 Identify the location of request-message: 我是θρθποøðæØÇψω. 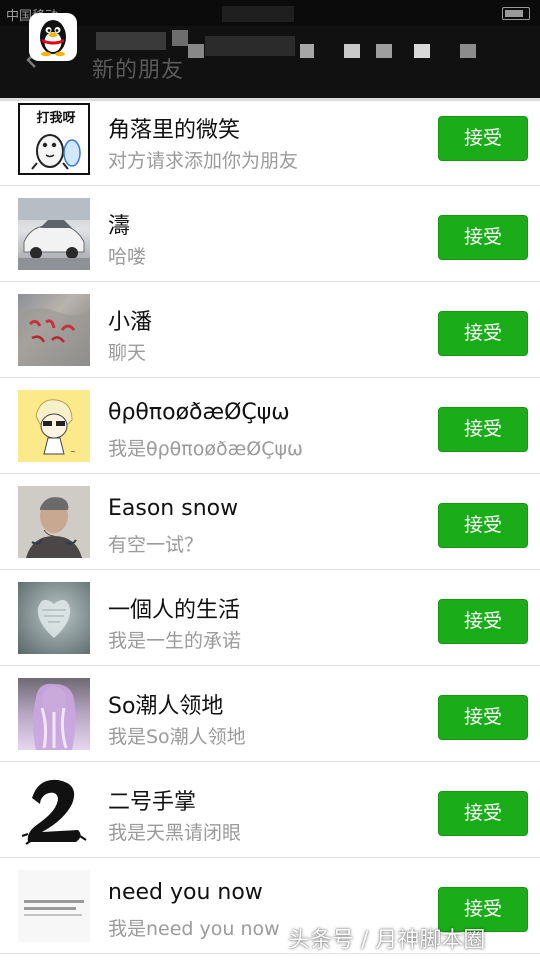
(205, 449).